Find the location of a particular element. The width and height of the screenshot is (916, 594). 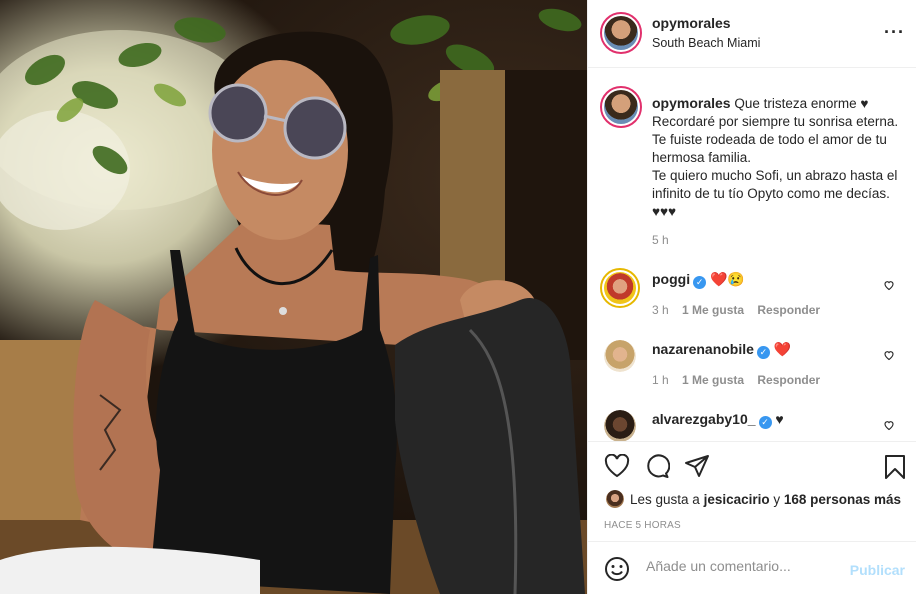

comment-time: 1 h is located at coordinates (660, 380).